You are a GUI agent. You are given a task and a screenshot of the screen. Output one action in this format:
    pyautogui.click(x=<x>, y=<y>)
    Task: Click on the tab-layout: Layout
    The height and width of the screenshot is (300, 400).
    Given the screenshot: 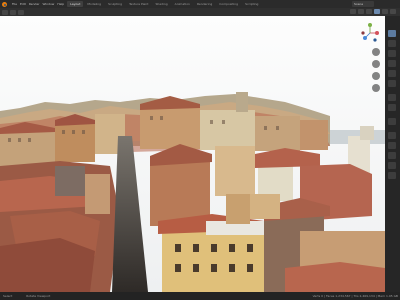 What is the action you would take?
    pyautogui.click(x=75, y=4)
    